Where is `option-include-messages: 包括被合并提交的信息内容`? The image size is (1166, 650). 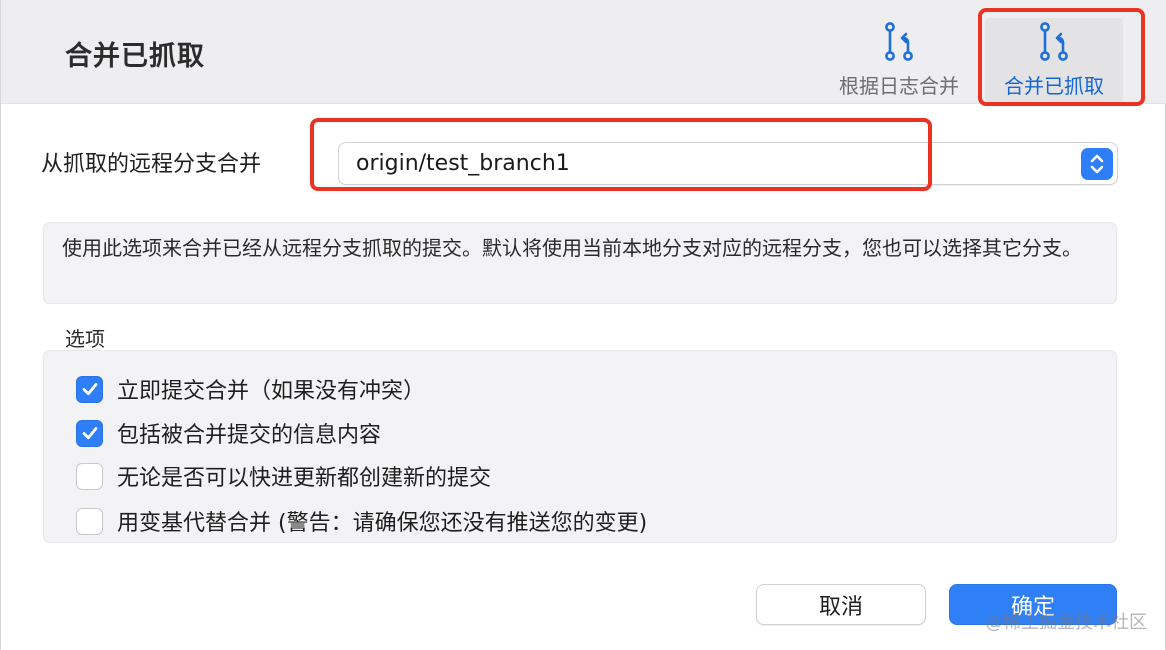
option-include-messages: 包括被合并提交的信息内容 is located at coordinates (228, 433).